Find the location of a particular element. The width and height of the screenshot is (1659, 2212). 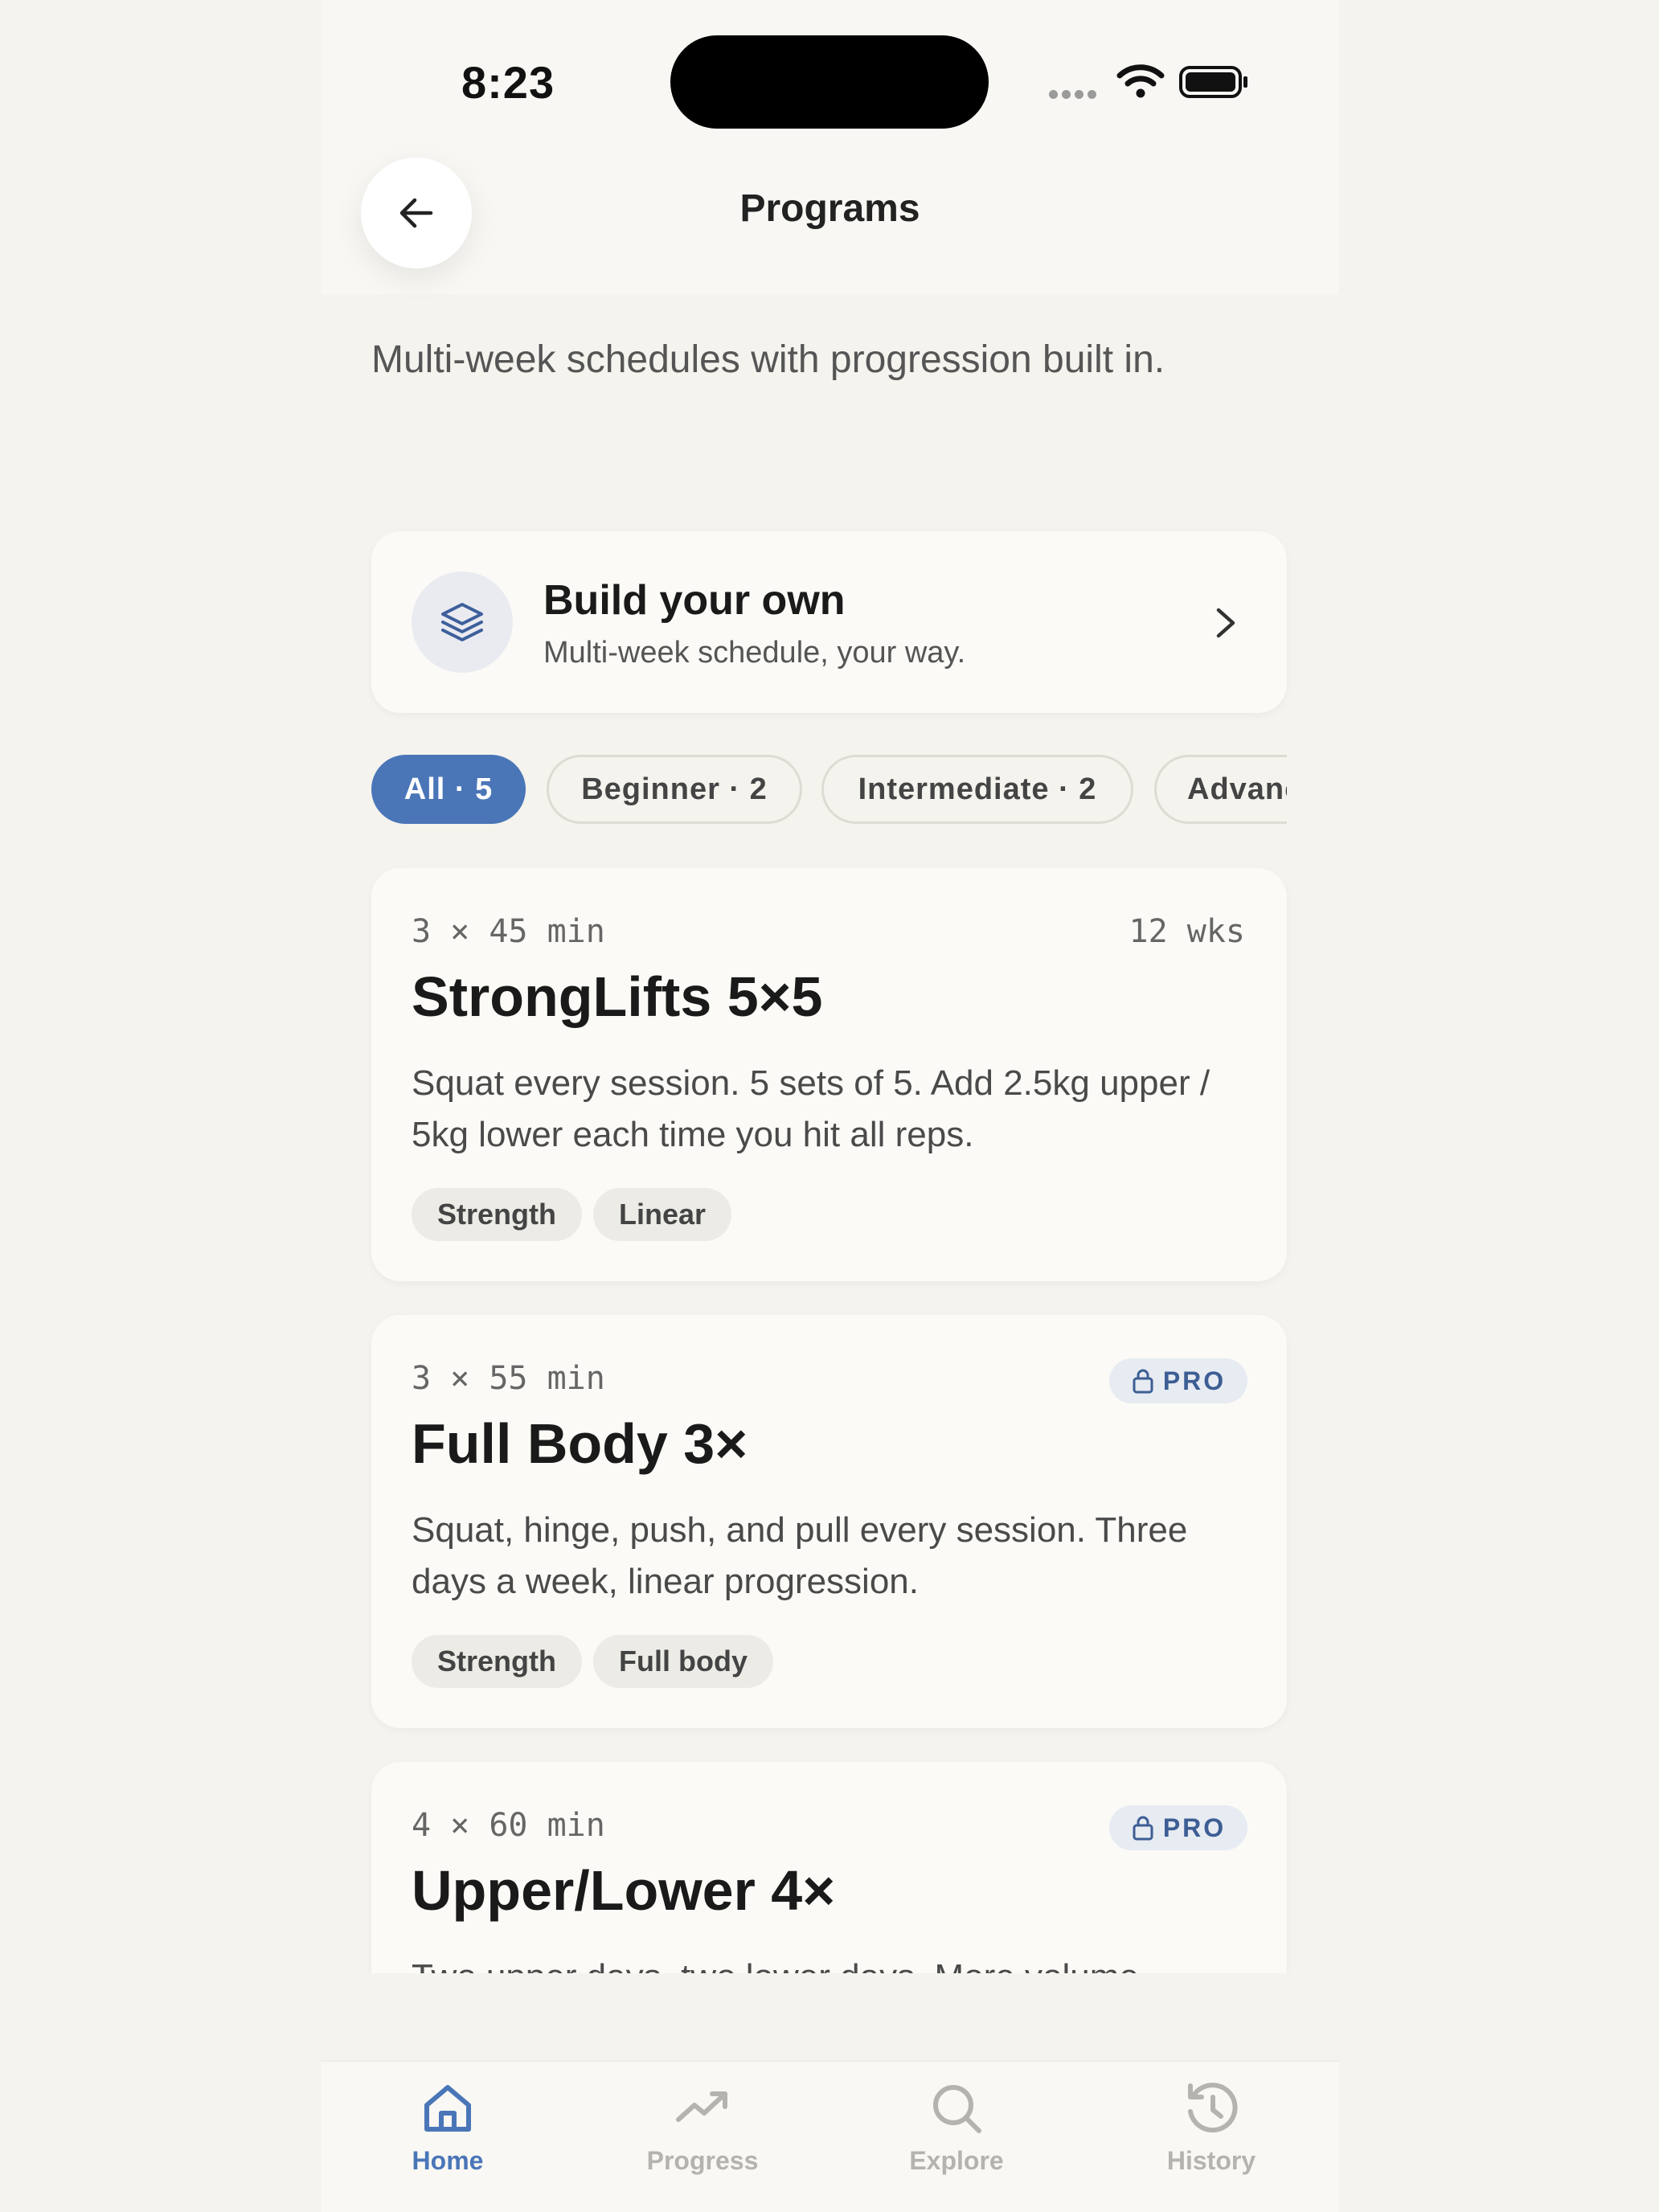

tag: Linear is located at coordinates (662, 1214).